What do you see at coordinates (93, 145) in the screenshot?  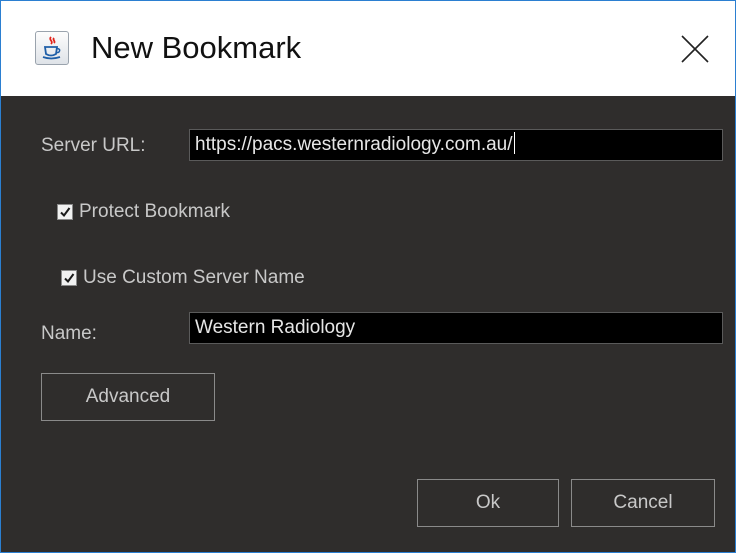 I see `server-url-label: Server URL:` at bounding box center [93, 145].